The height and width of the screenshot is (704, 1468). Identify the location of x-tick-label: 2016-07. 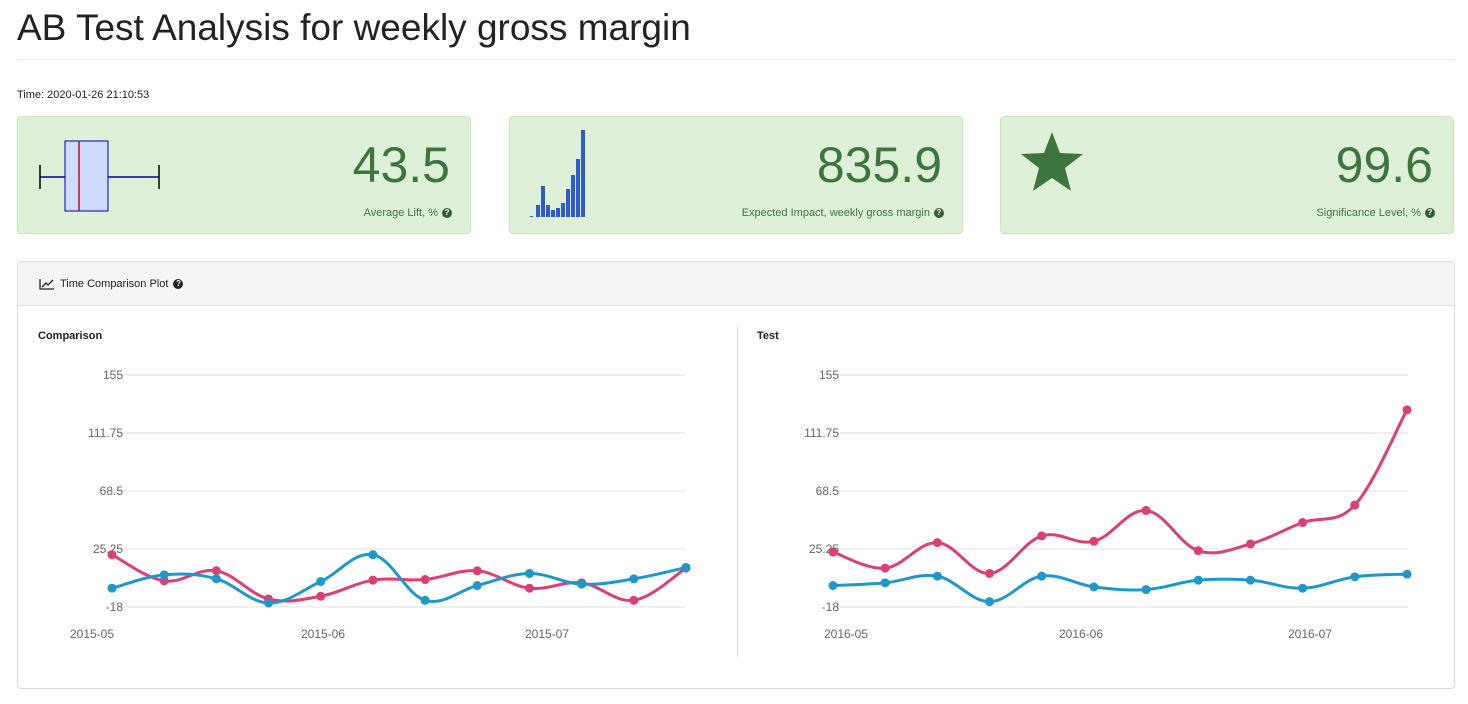
(1310, 634).